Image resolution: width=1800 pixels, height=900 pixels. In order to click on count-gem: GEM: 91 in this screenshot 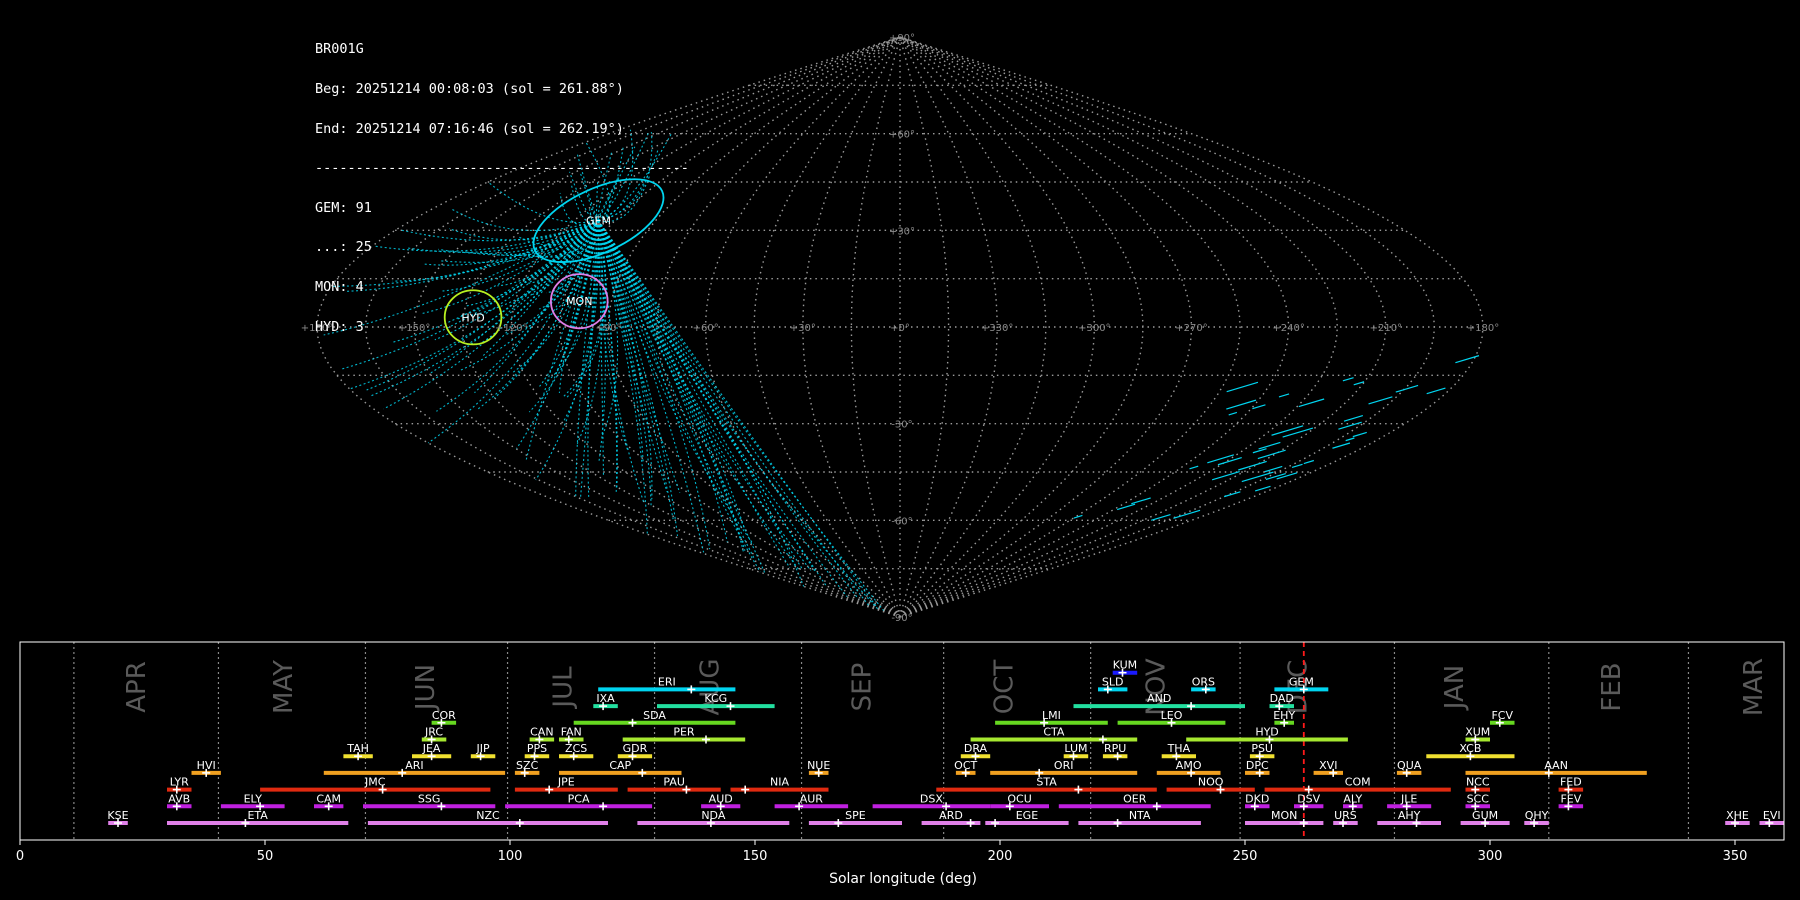, I will do `click(343, 207)`.